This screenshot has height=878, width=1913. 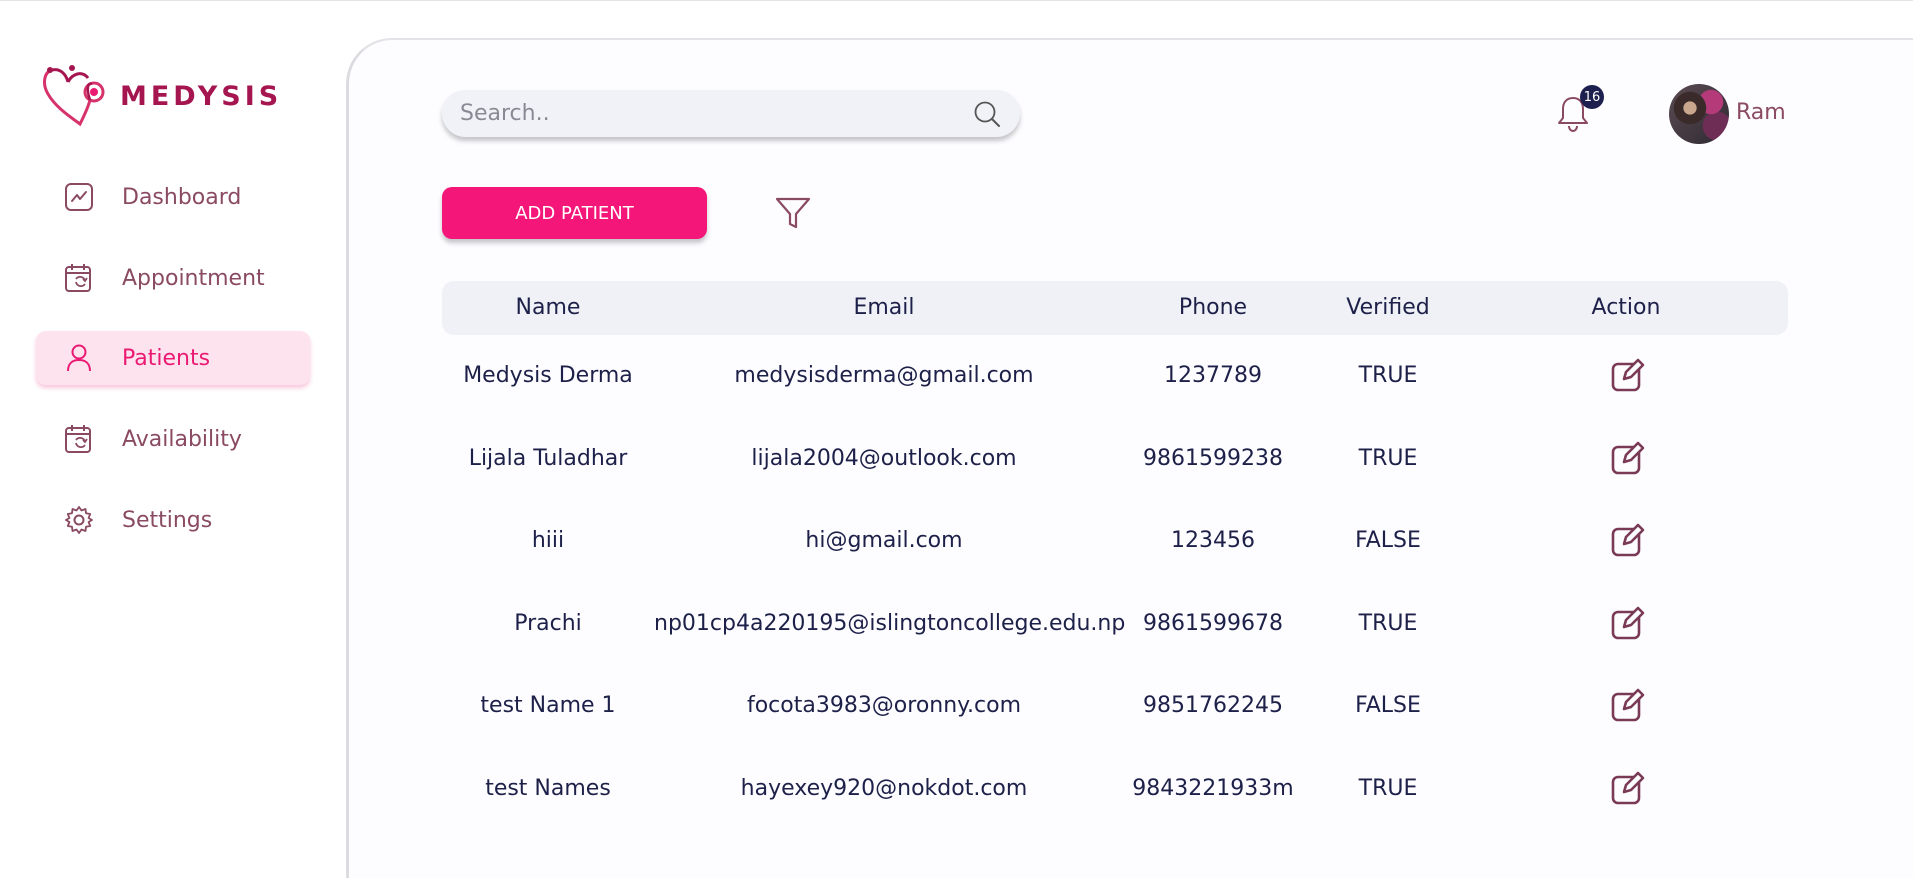 What do you see at coordinates (890, 623) in the screenshot?
I see `cell-email: np01cp4a220195@islingtoncollege.edu.np` at bounding box center [890, 623].